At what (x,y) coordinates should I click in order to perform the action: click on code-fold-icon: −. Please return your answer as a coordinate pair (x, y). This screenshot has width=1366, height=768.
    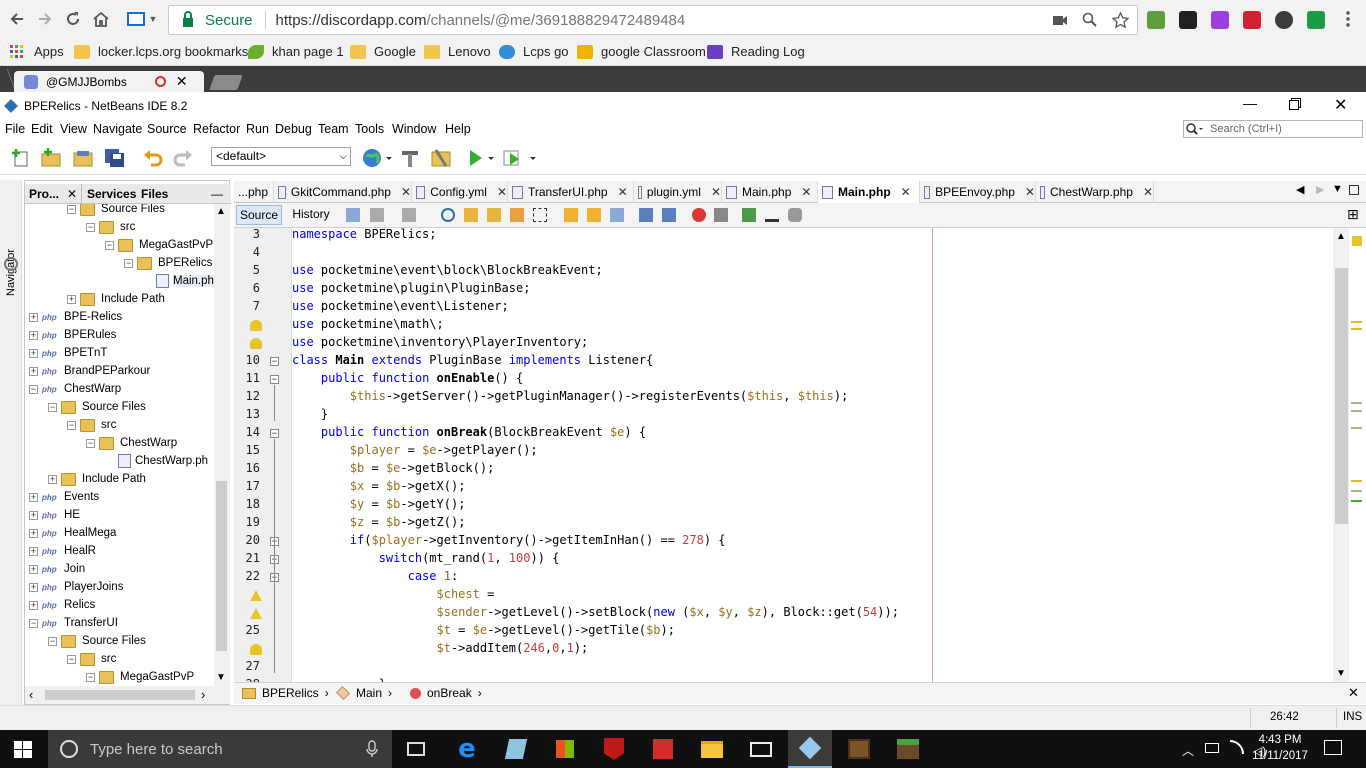
    Looking at the image, I should click on (274, 361).